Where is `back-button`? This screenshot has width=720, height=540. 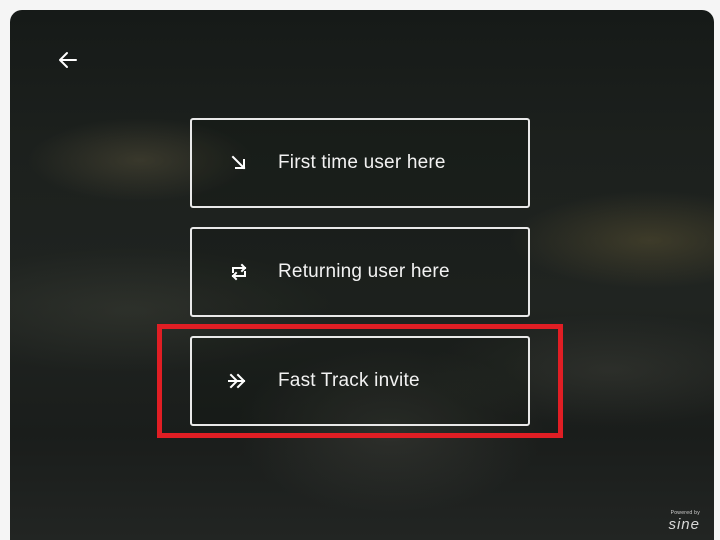
back-button is located at coordinates (68, 60).